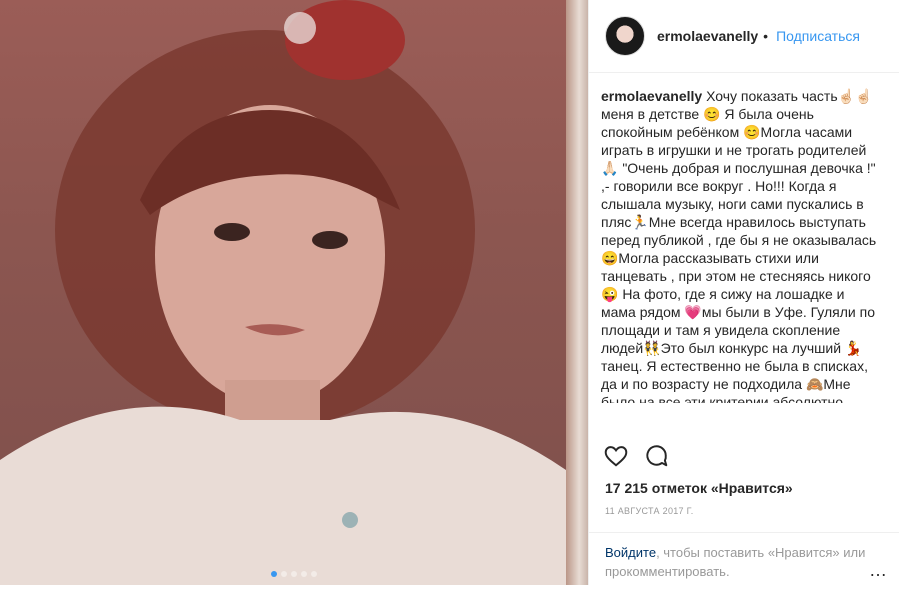 The image size is (899, 591). I want to click on photo-frame-edge, so click(577, 292).